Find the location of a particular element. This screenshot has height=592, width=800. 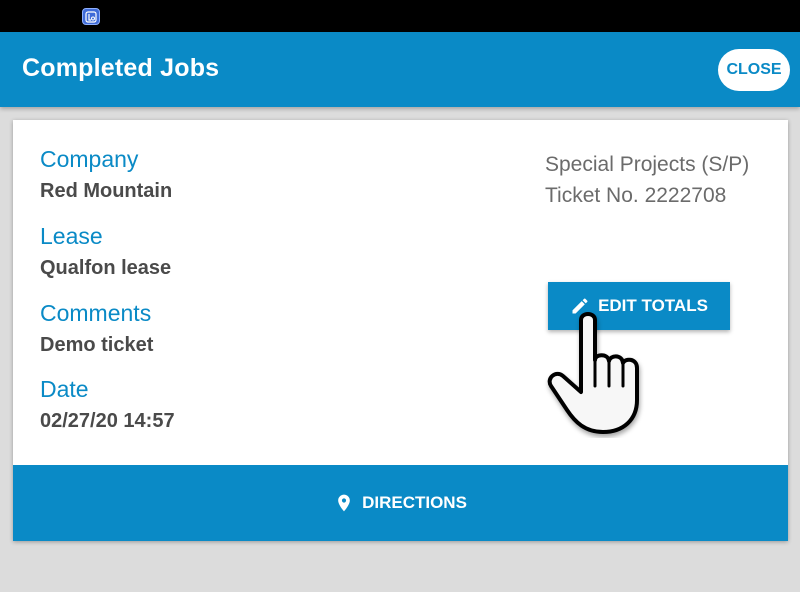

launcher-app-icon is located at coordinates (91, 16).